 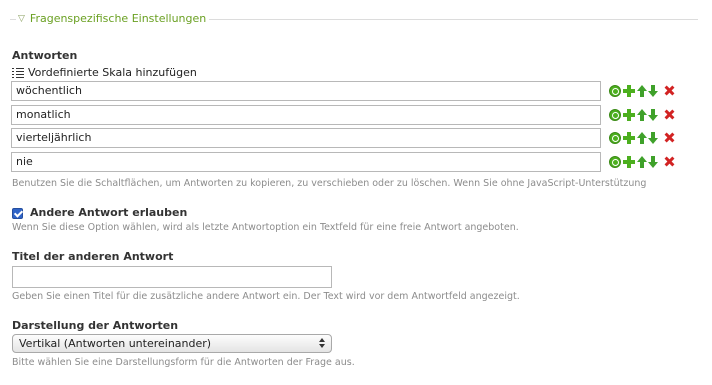 I want to click on add-scale-link: Vordefinierte Skala hinzufügen, so click(x=104, y=73).